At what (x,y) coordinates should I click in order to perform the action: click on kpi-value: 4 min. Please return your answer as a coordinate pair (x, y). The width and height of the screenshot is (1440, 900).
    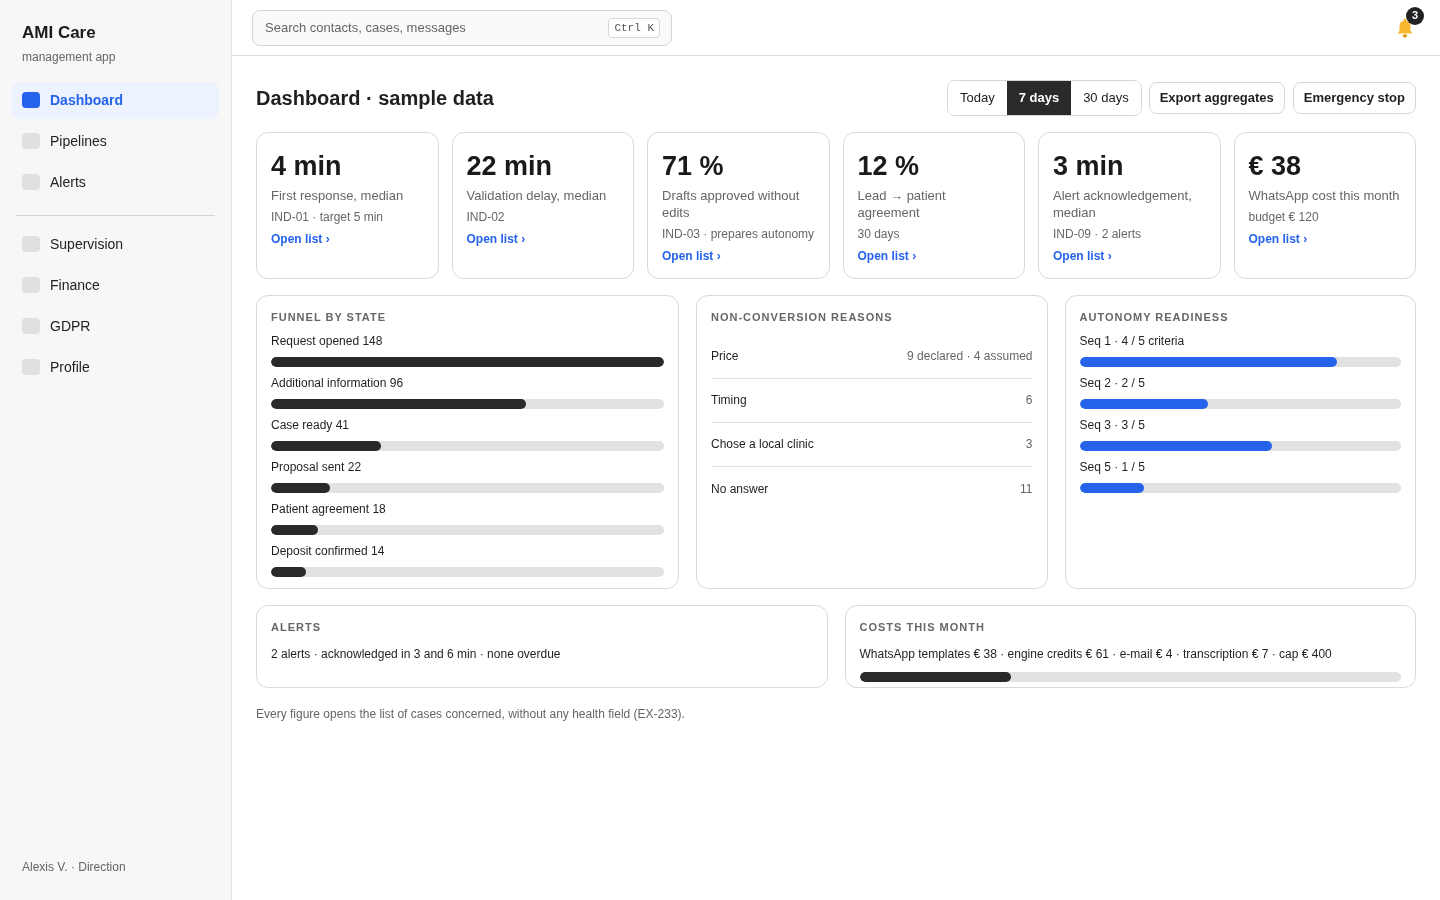
    Looking at the image, I should click on (306, 166).